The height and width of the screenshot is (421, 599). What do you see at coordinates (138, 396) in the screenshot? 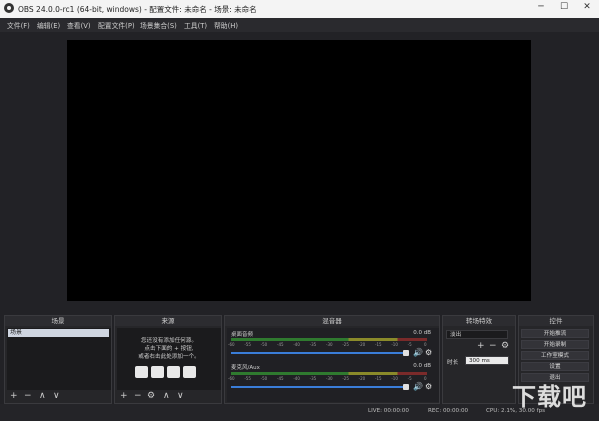
I see `remove-source-button: −` at bounding box center [138, 396].